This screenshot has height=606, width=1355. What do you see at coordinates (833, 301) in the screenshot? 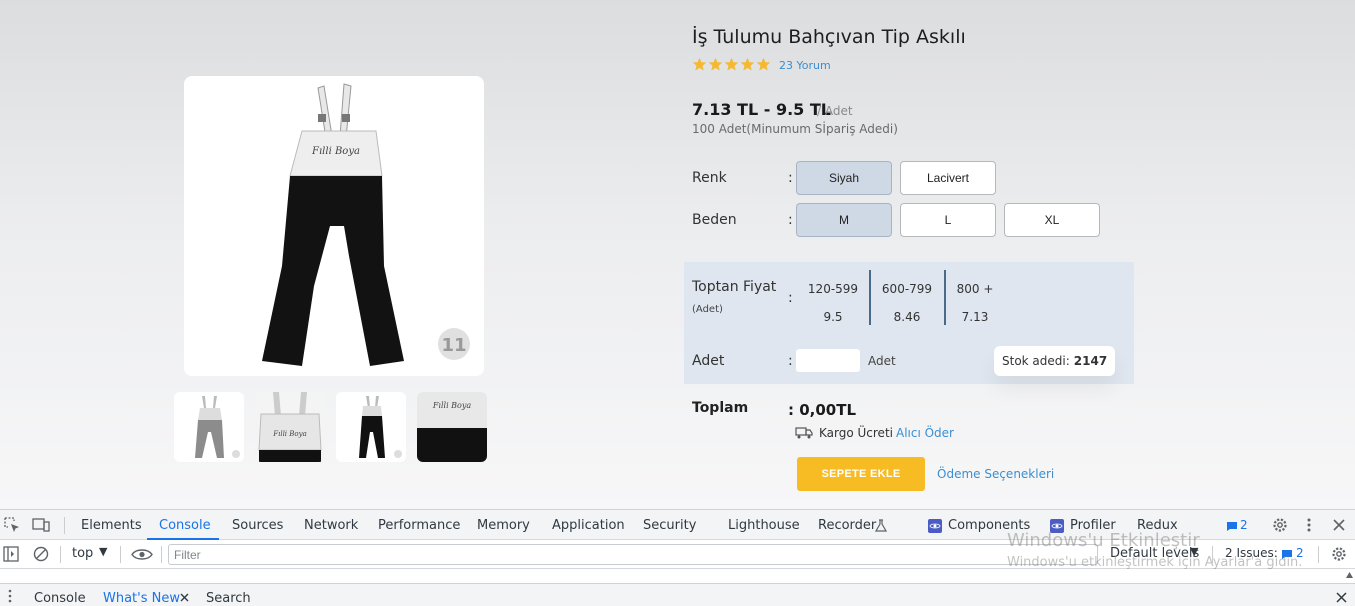
I see `wholesale-tier-1: 120-599 9.5` at bounding box center [833, 301].